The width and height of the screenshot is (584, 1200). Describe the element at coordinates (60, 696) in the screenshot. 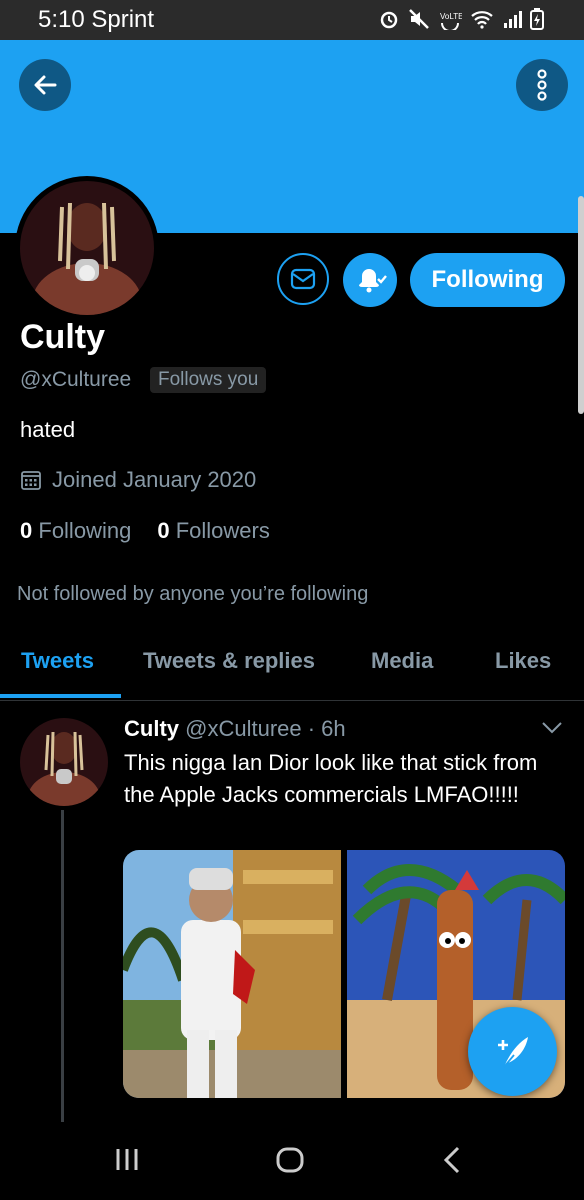

I see `active-tab-indicator` at that location.